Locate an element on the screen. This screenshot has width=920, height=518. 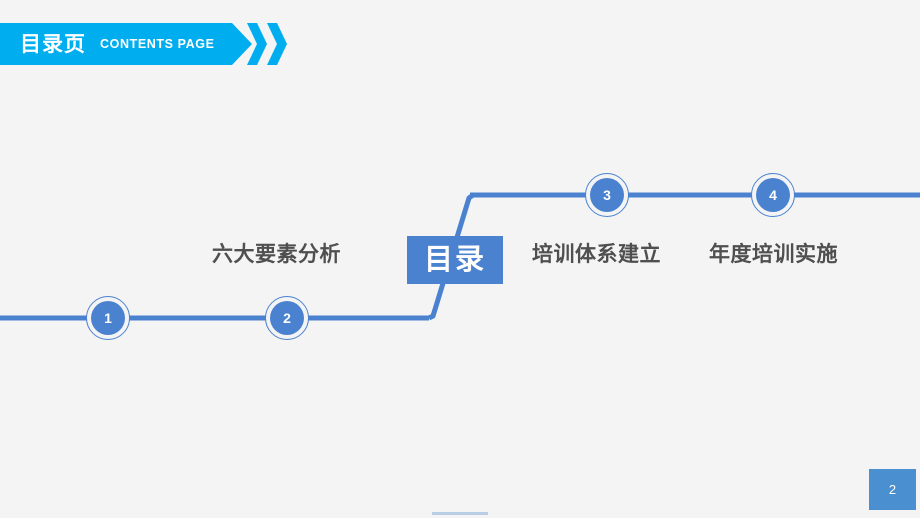
node-number-2: 2 is located at coordinates (287, 318).